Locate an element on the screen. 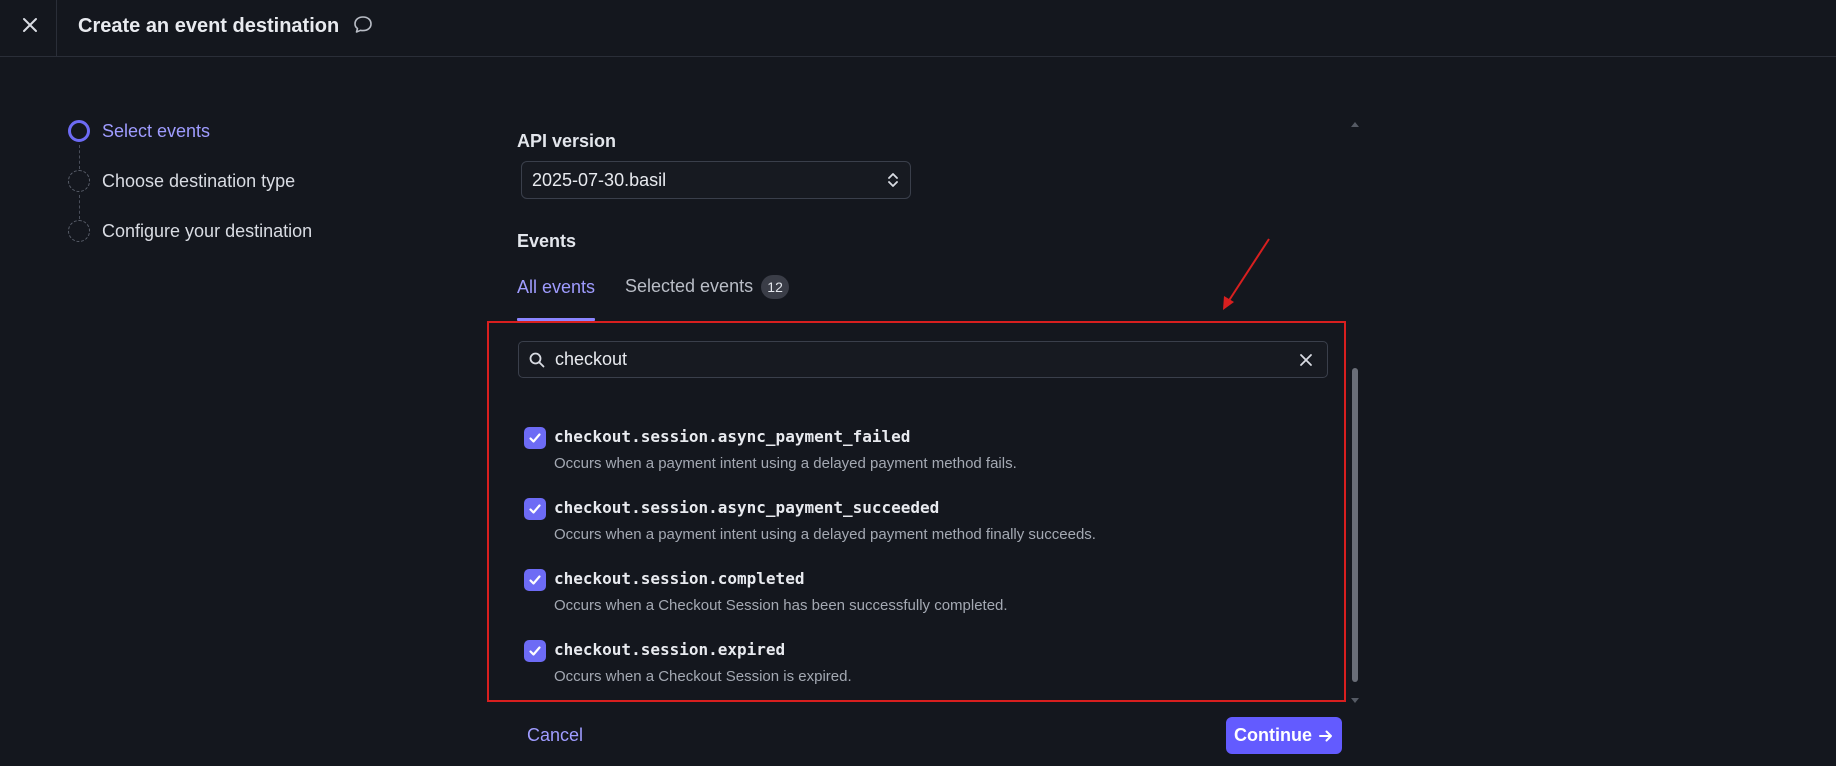 Image resolution: width=1836 pixels, height=766 pixels. cancel-button: Cancel is located at coordinates (555, 735).